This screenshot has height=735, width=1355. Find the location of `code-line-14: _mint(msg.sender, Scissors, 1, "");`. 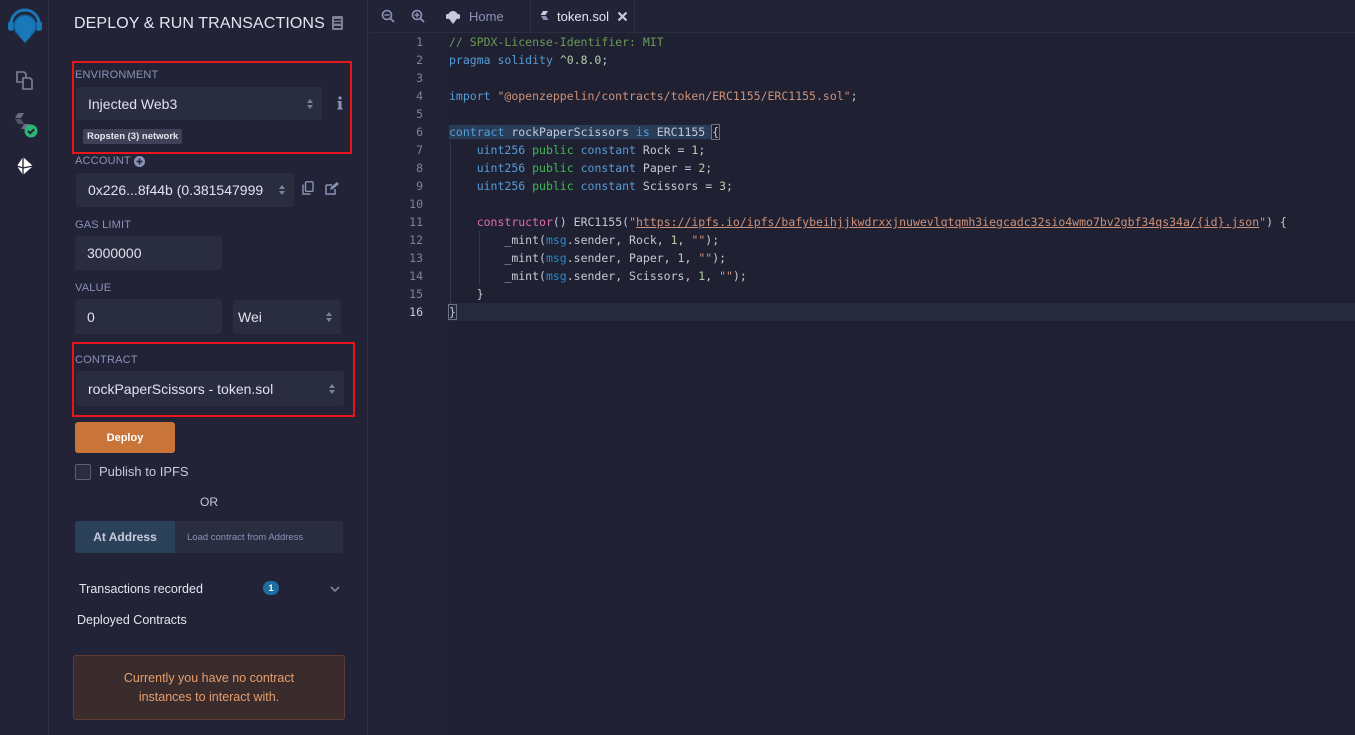

code-line-14: _mint(msg.sender, Scissors, 1, ""); is located at coordinates (625, 276).